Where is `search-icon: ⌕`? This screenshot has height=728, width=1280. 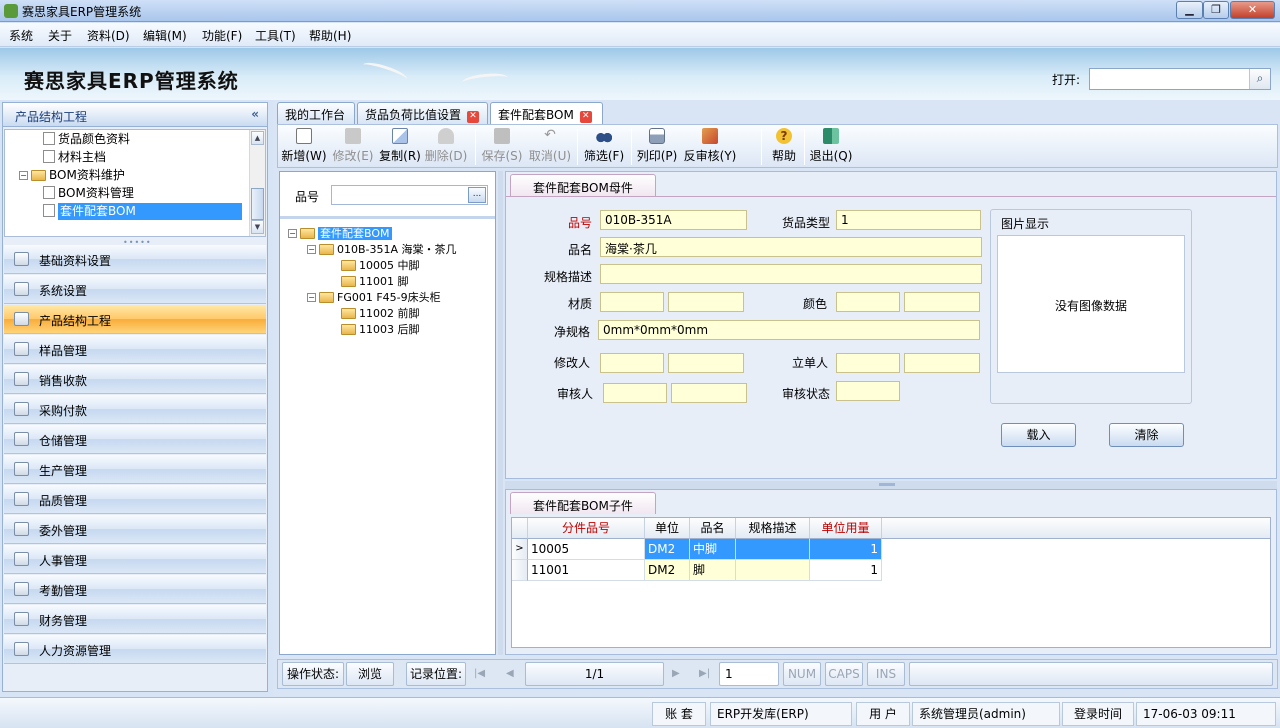 search-icon: ⌕ is located at coordinates (1259, 79).